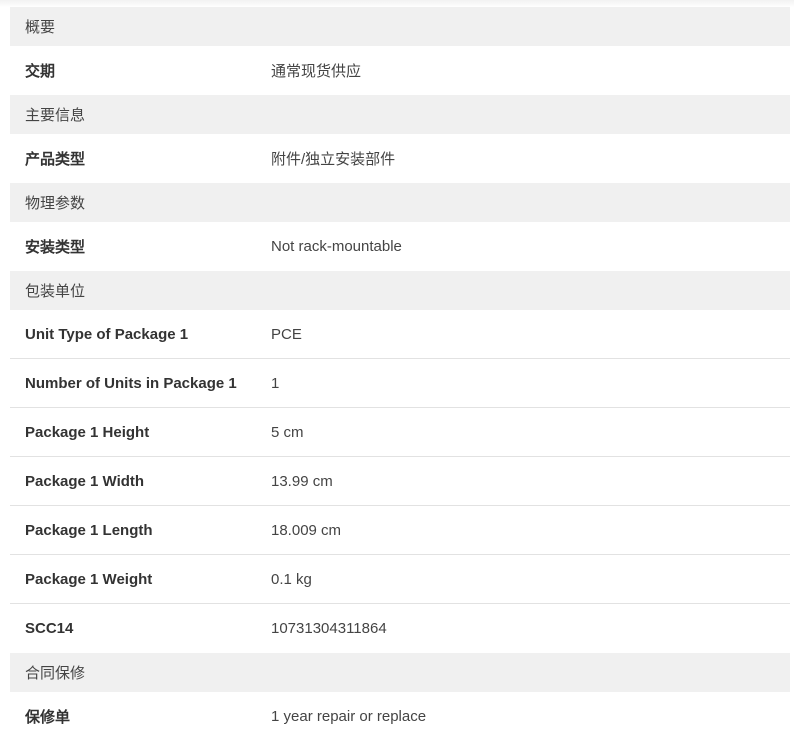  What do you see at coordinates (55, 159) in the screenshot?
I see `spec-label: 产品类型` at bounding box center [55, 159].